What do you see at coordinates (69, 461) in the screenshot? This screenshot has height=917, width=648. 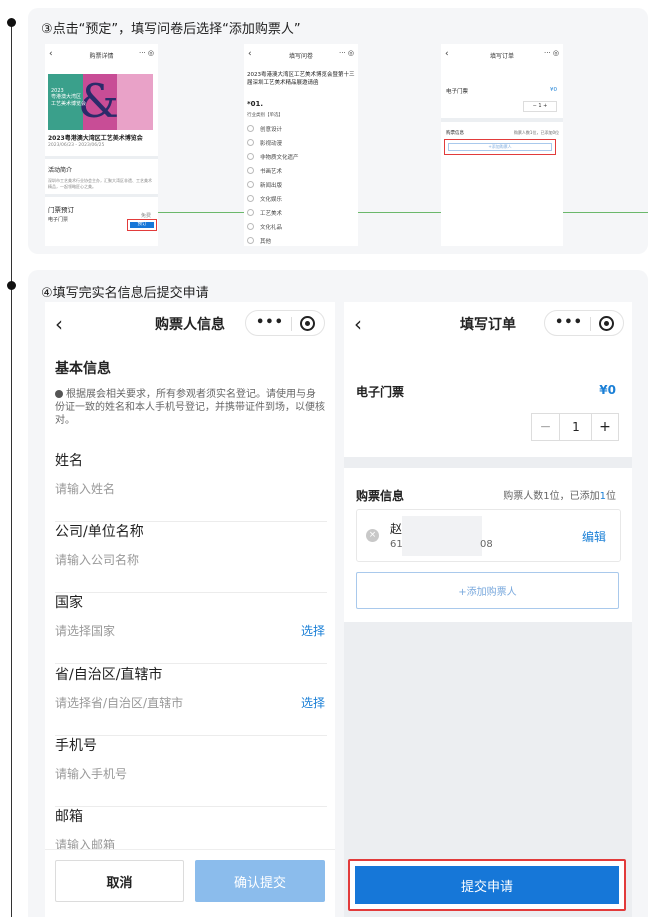 I see `field-label: 姓名` at bounding box center [69, 461].